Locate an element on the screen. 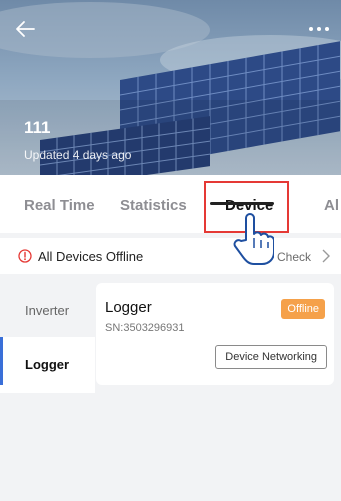  sidebar-item-logger: Logger is located at coordinates (47, 365).